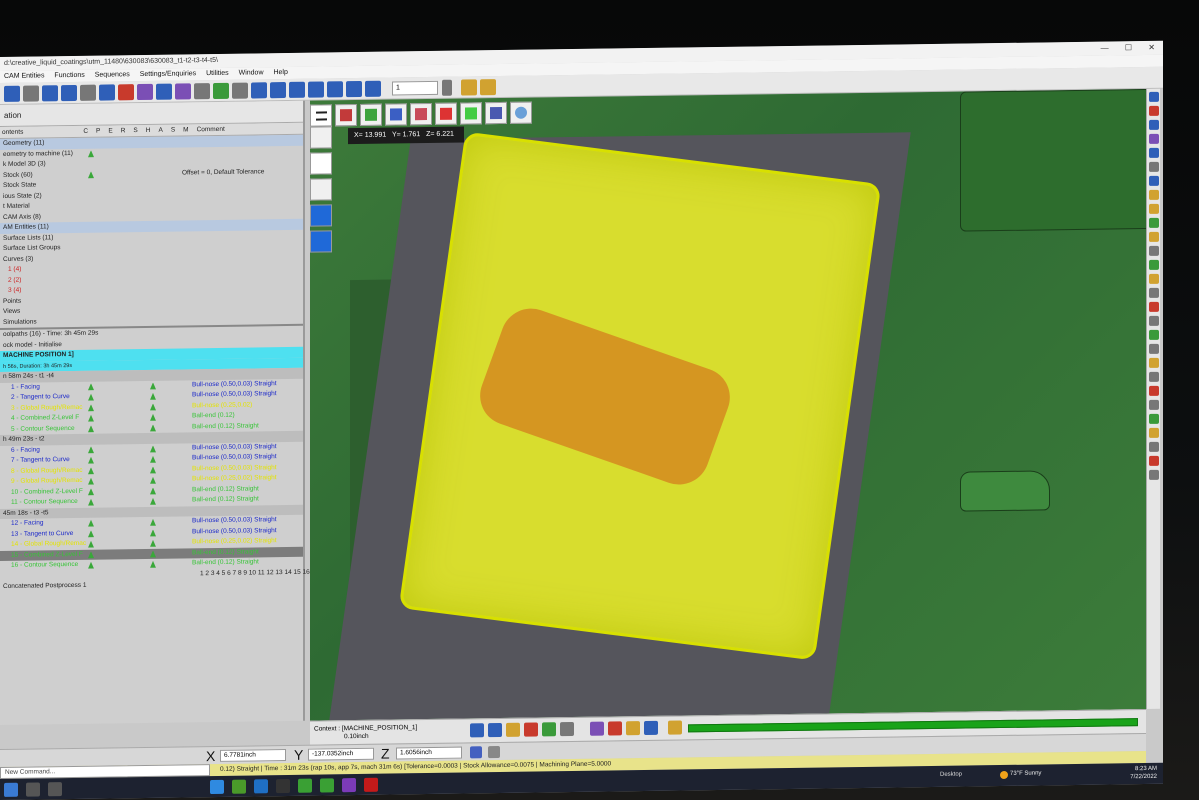  What do you see at coordinates (321, 163) in the screenshot?
I see `axes-icon` at bounding box center [321, 163].